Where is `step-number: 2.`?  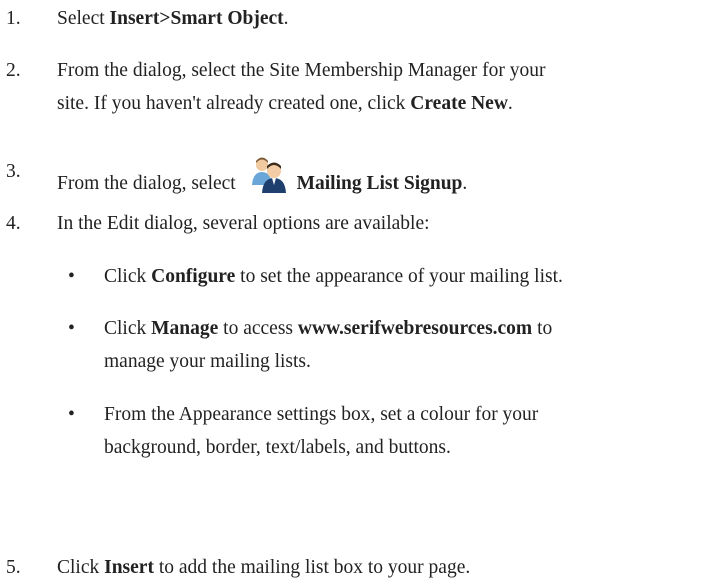
step-number: 2. is located at coordinates (13, 70).